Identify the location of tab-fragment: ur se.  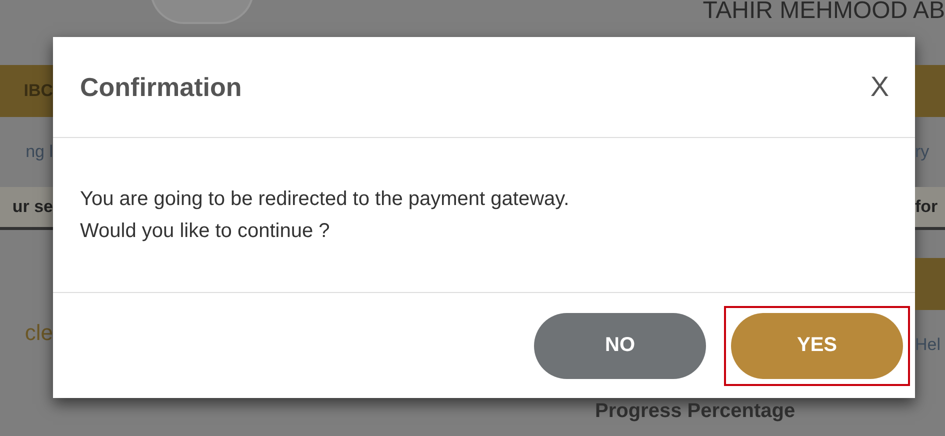
(26, 208).